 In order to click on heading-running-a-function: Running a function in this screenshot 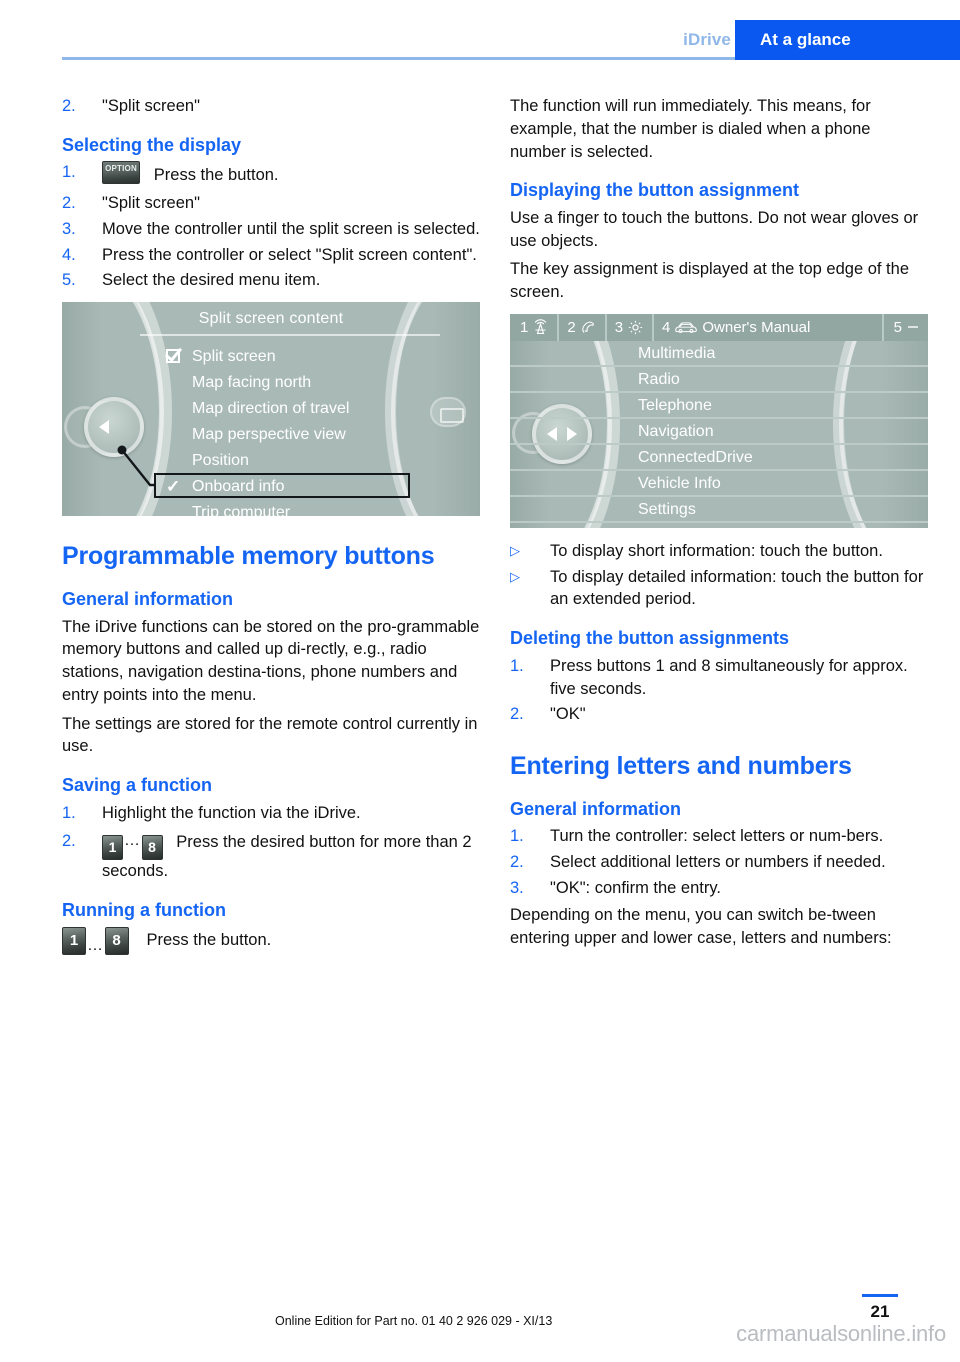, I will do `click(144, 910)`.